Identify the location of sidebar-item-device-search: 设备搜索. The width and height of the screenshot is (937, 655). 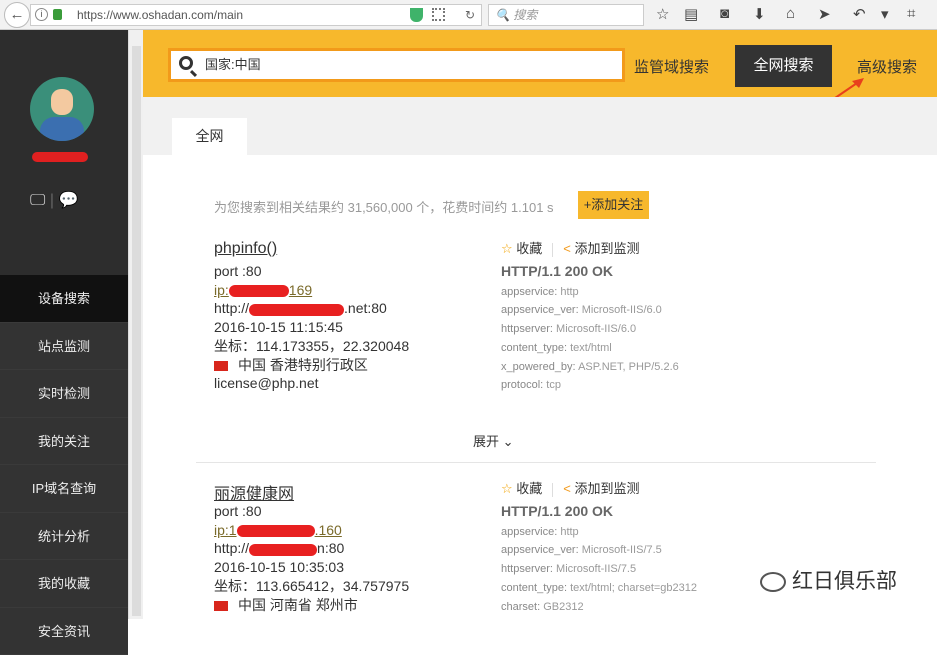
(64, 299).